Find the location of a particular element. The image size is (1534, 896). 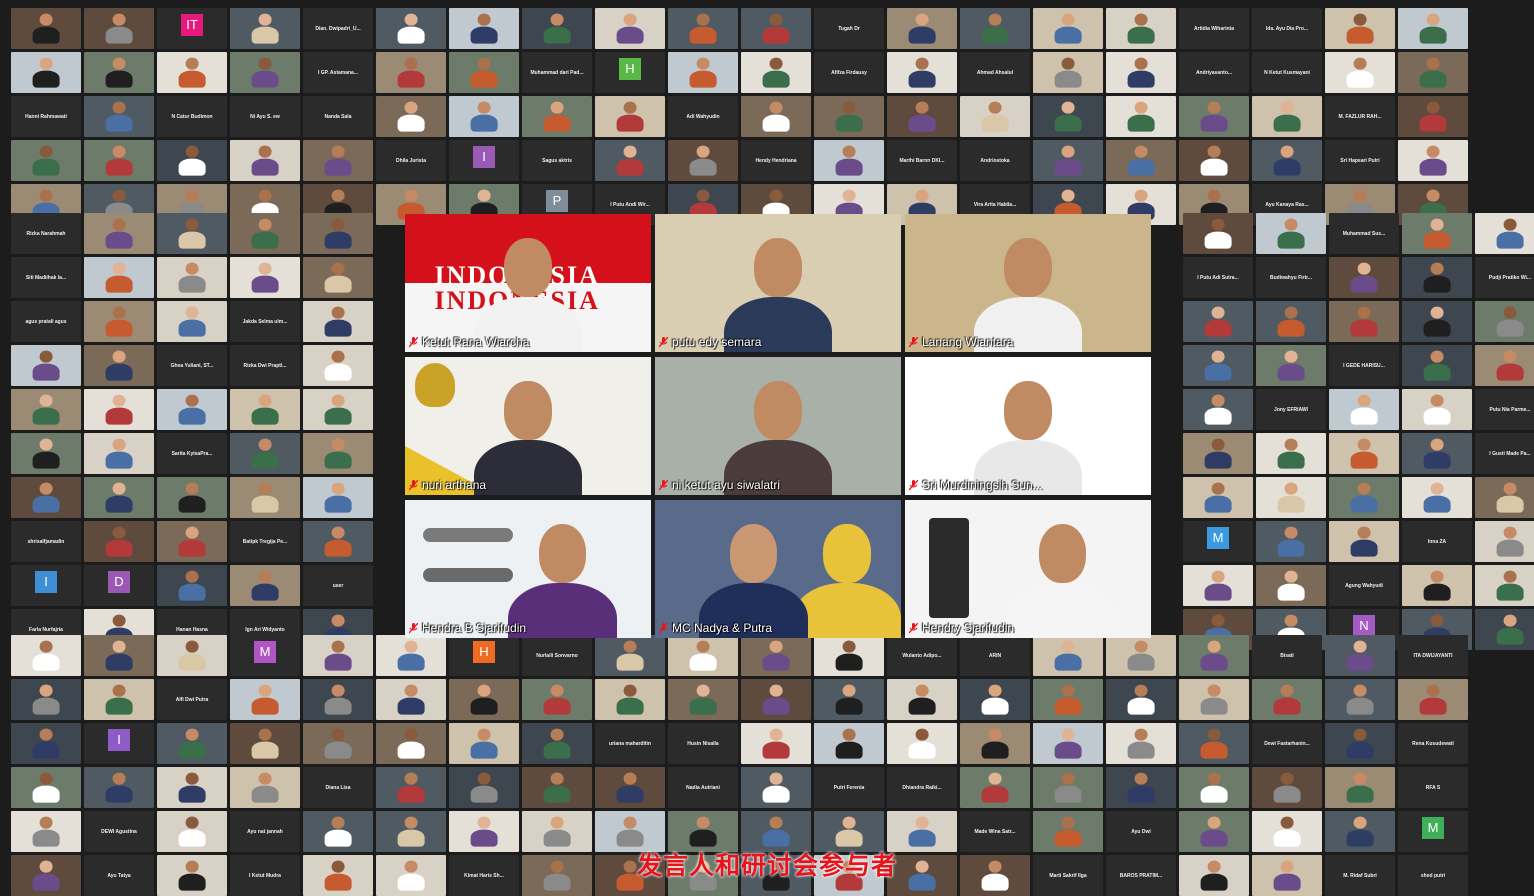

participant-tile: Nurlaili Sonvarno is located at coordinates (557, 655).